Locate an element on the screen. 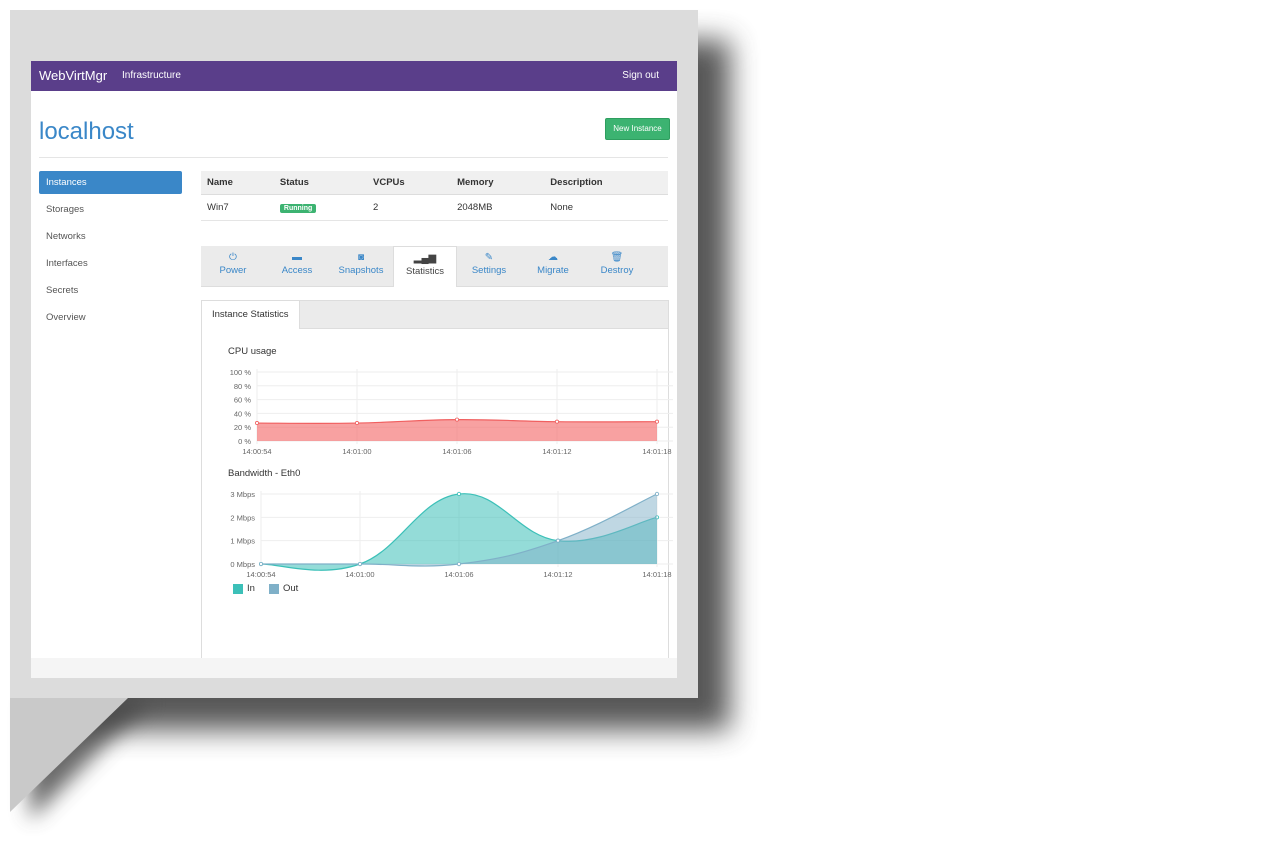 The width and height of the screenshot is (1268, 864). legend-label-in: In is located at coordinates (251, 588).